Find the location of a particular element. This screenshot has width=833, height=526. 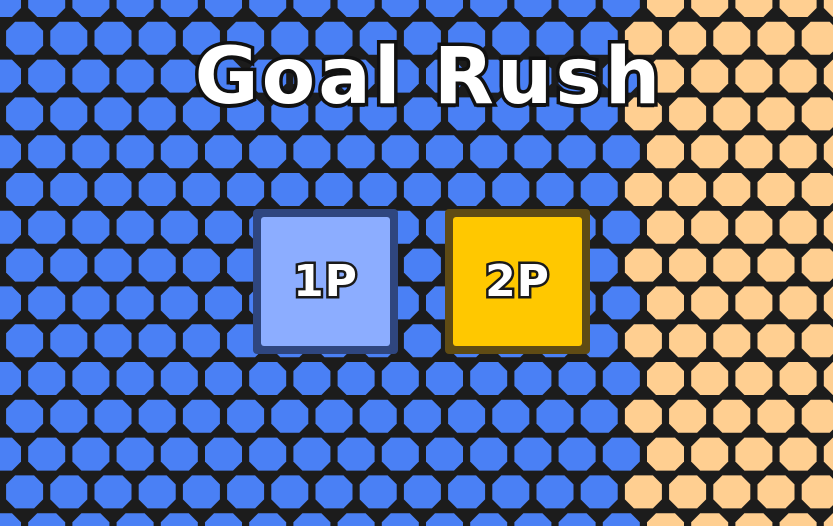

one-player-button-face: 1P is located at coordinates (325, 281).